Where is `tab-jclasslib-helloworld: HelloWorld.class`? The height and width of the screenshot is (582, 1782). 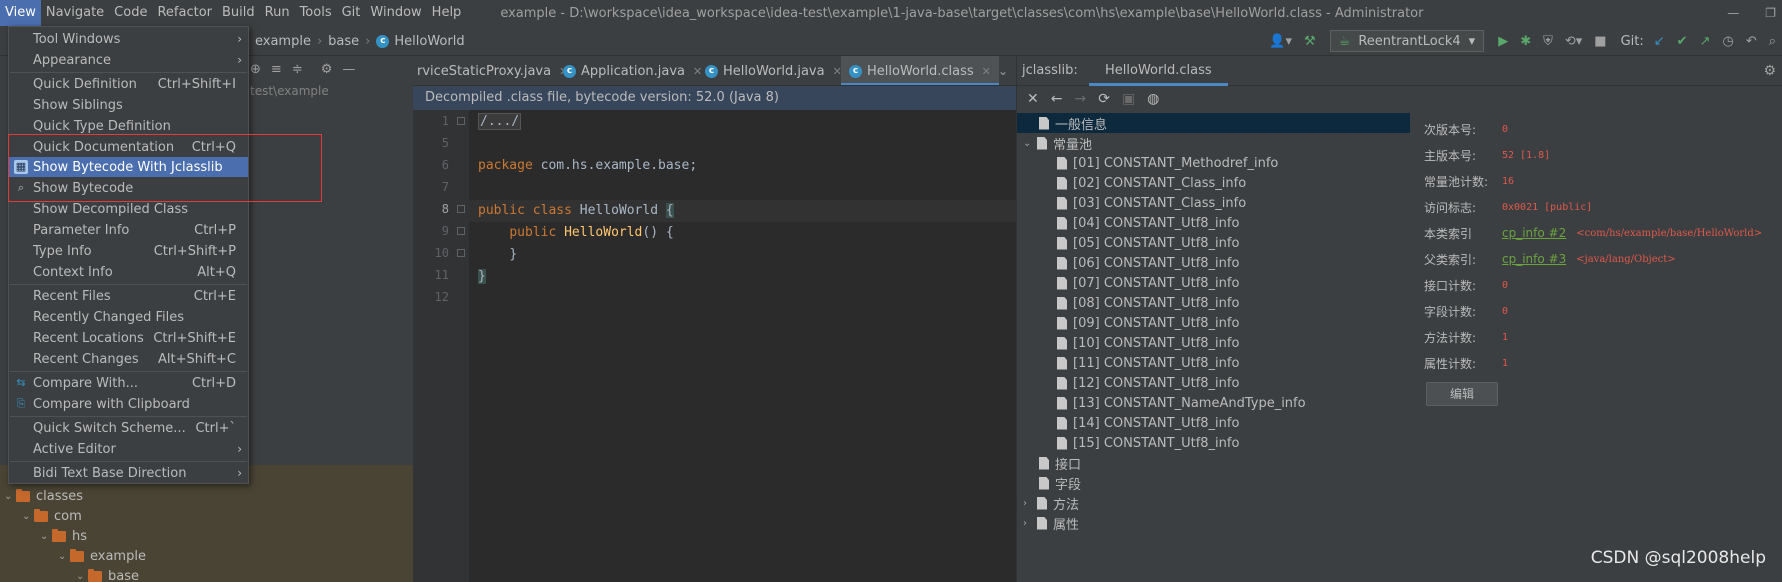
tab-jclasslib-helloworld: HelloWorld.class is located at coordinates (1158, 71).